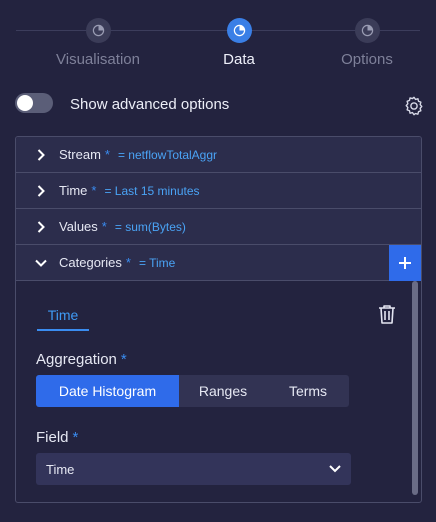 The height and width of the screenshot is (522, 436). I want to click on accordion-item-values: Values * = sum(Bytes), so click(218, 227).